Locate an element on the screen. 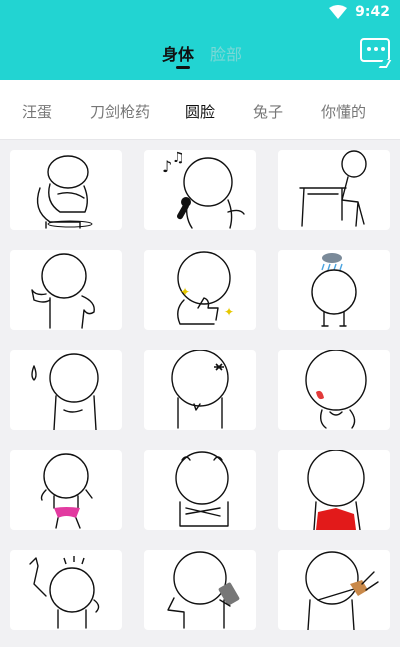 This screenshot has width=400, height=647. sticker-hands-on-hip-pointing is located at coordinates (66, 290).